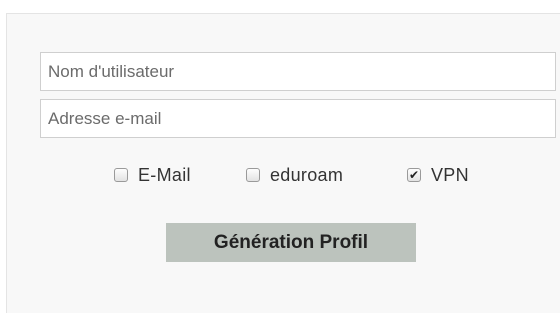 The image size is (560, 313). I want to click on option-eduroam: eduroam, so click(294, 175).